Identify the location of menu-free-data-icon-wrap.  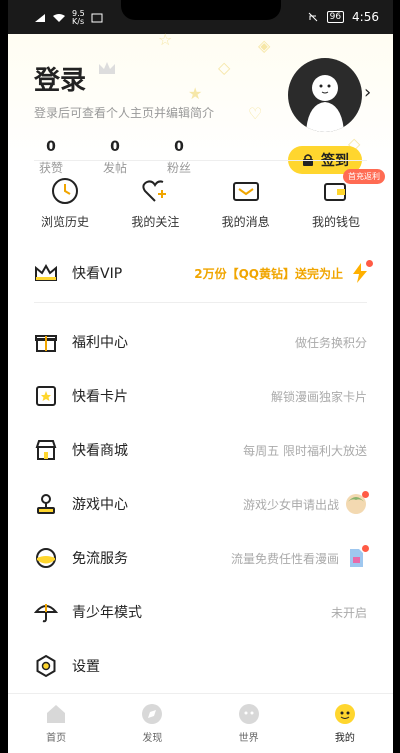
(46, 558).